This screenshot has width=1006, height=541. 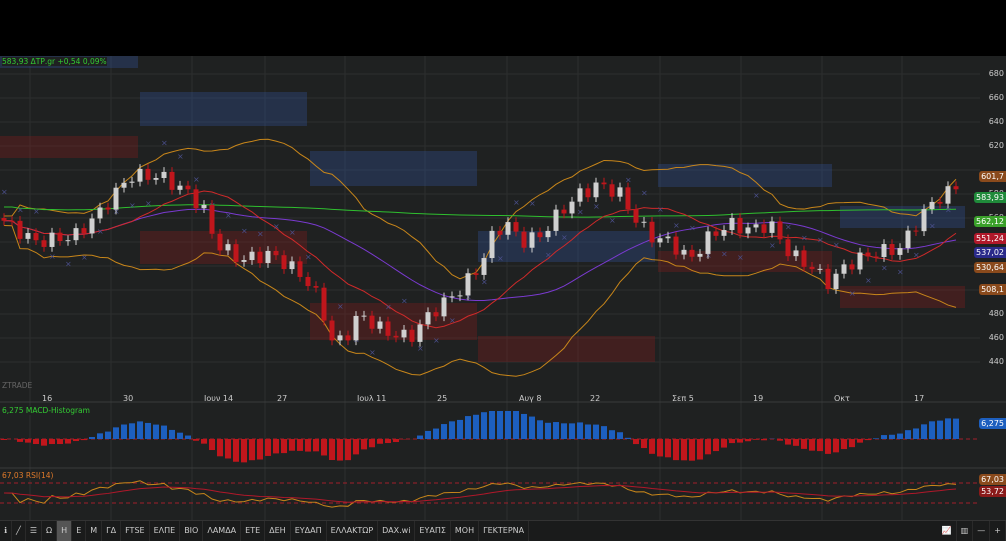 I want to click on symbol-button: ΕΛΛΑΚΤΩΡ, so click(x=353, y=531).